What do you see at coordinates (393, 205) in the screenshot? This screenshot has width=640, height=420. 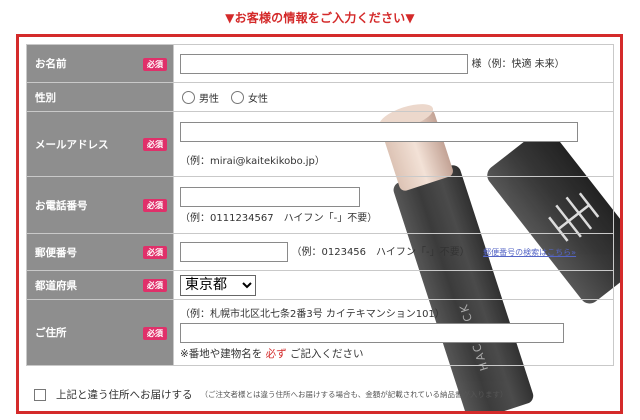 I see `phone-field-cell: （例：0111234567 ハイフン「-」不要）` at bounding box center [393, 205].